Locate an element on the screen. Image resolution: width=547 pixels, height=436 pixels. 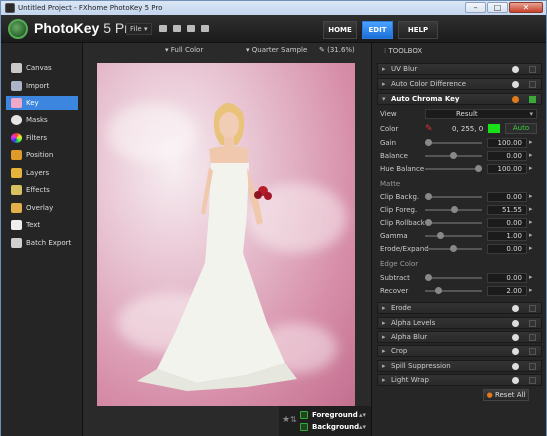
gamma-value: 1.00 is located at coordinates (507, 236).